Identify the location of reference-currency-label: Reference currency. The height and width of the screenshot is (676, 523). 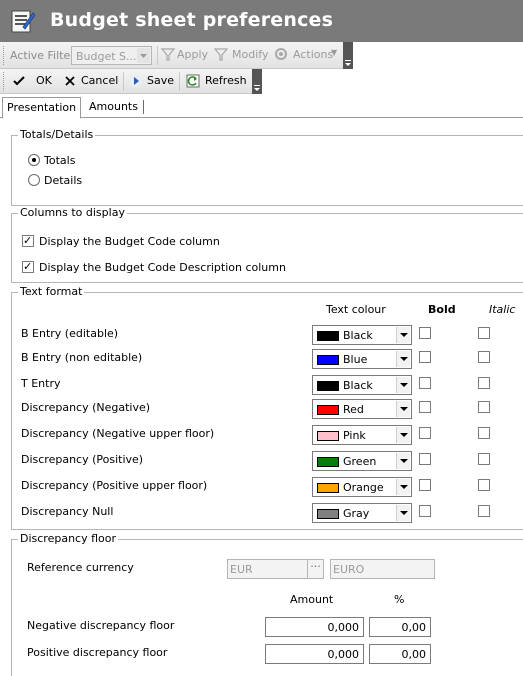
(80, 567).